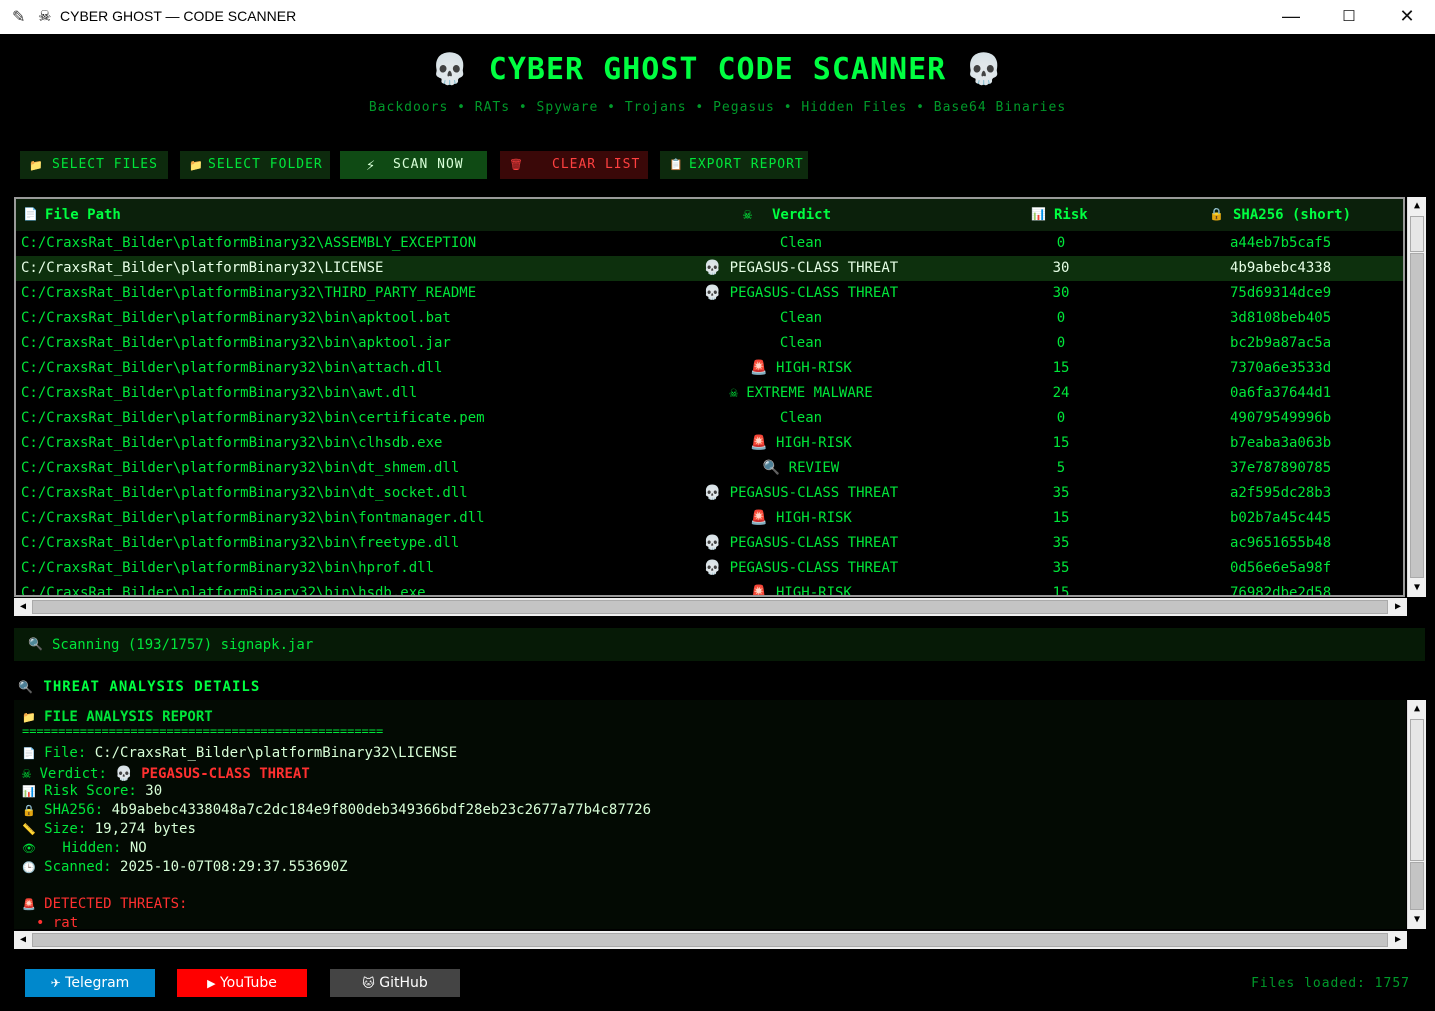 The height and width of the screenshot is (1011, 1435). I want to click on risk-line: 📊 Risk Score: 30, so click(92, 791).